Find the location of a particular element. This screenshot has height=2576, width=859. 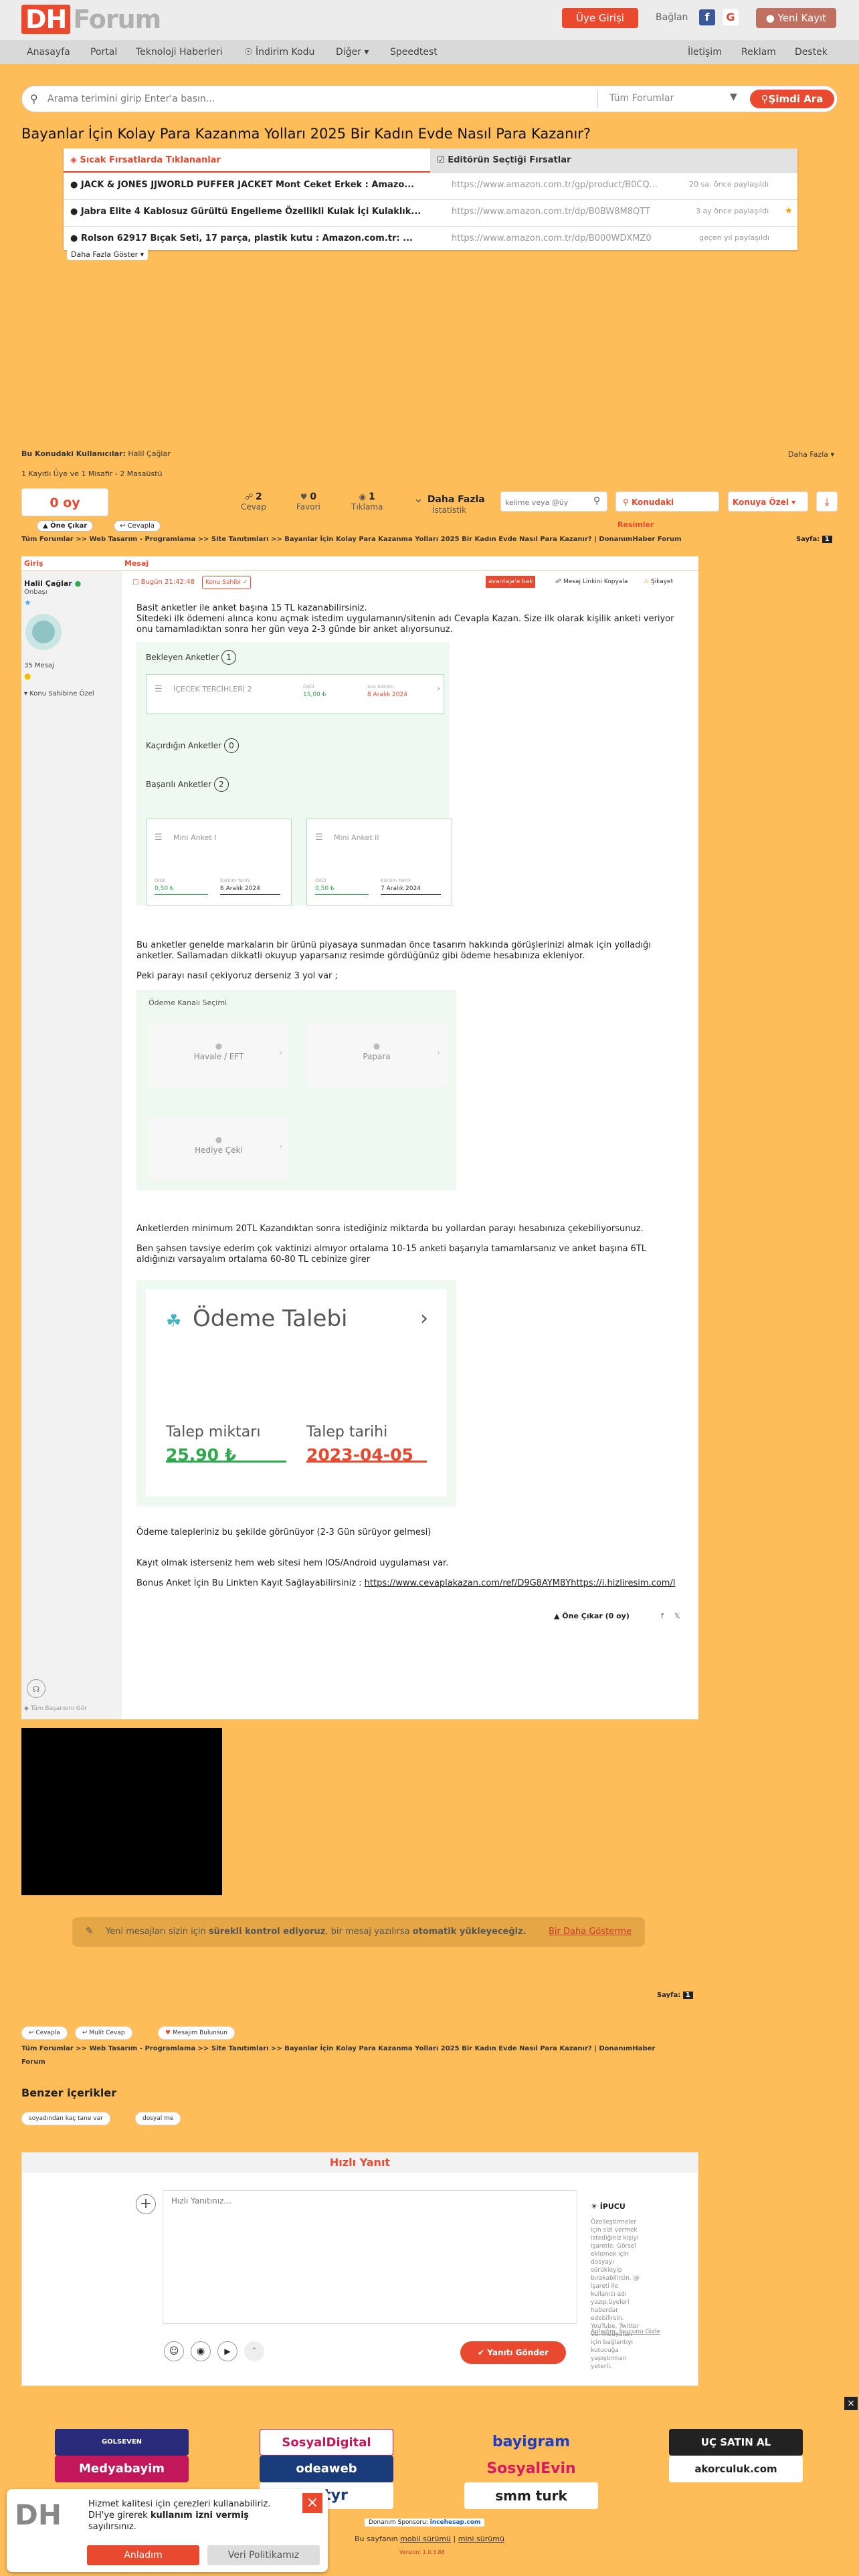

request-amount: 25,90 ₺ is located at coordinates (226, 1455).